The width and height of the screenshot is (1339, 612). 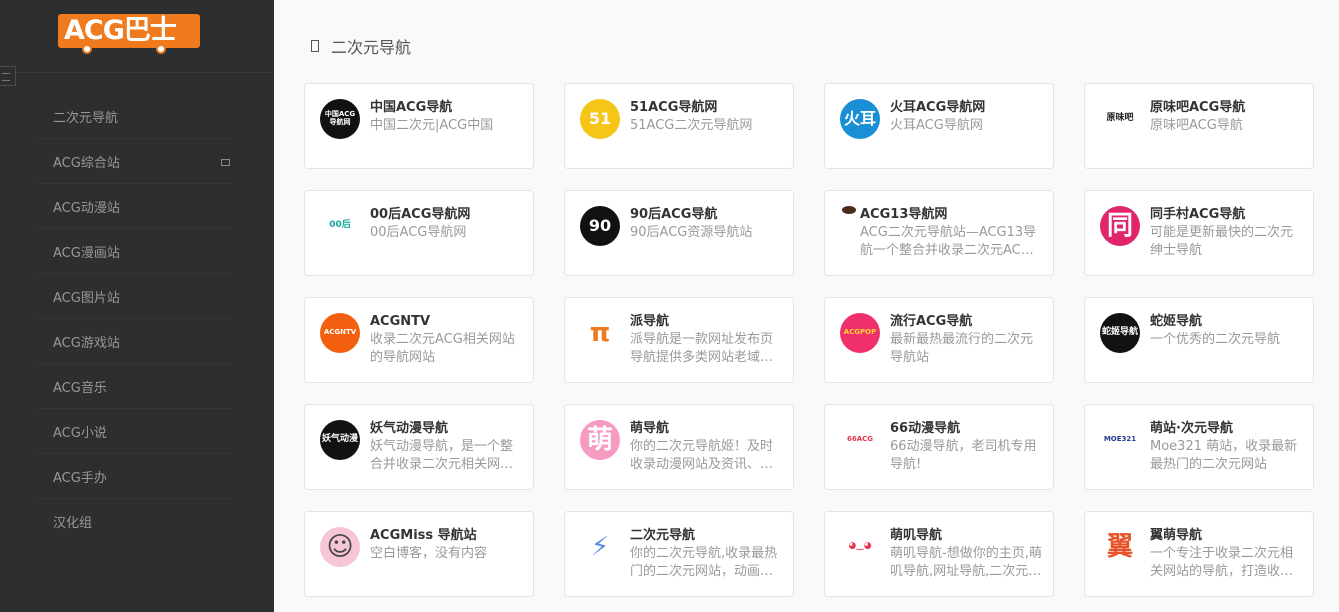 What do you see at coordinates (600, 333) in the screenshot?
I see `pi-logo: π` at bounding box center [600, 333].